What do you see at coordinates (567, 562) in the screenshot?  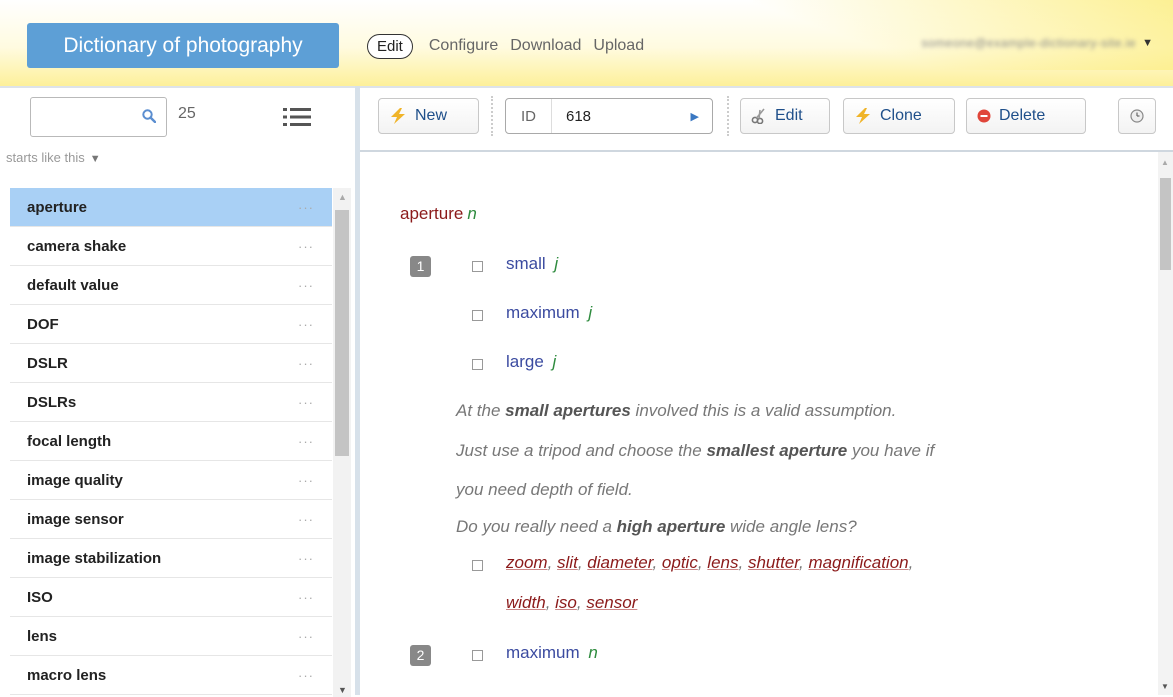 I see `synonym-link: slit` at bounding box center [567, 562].